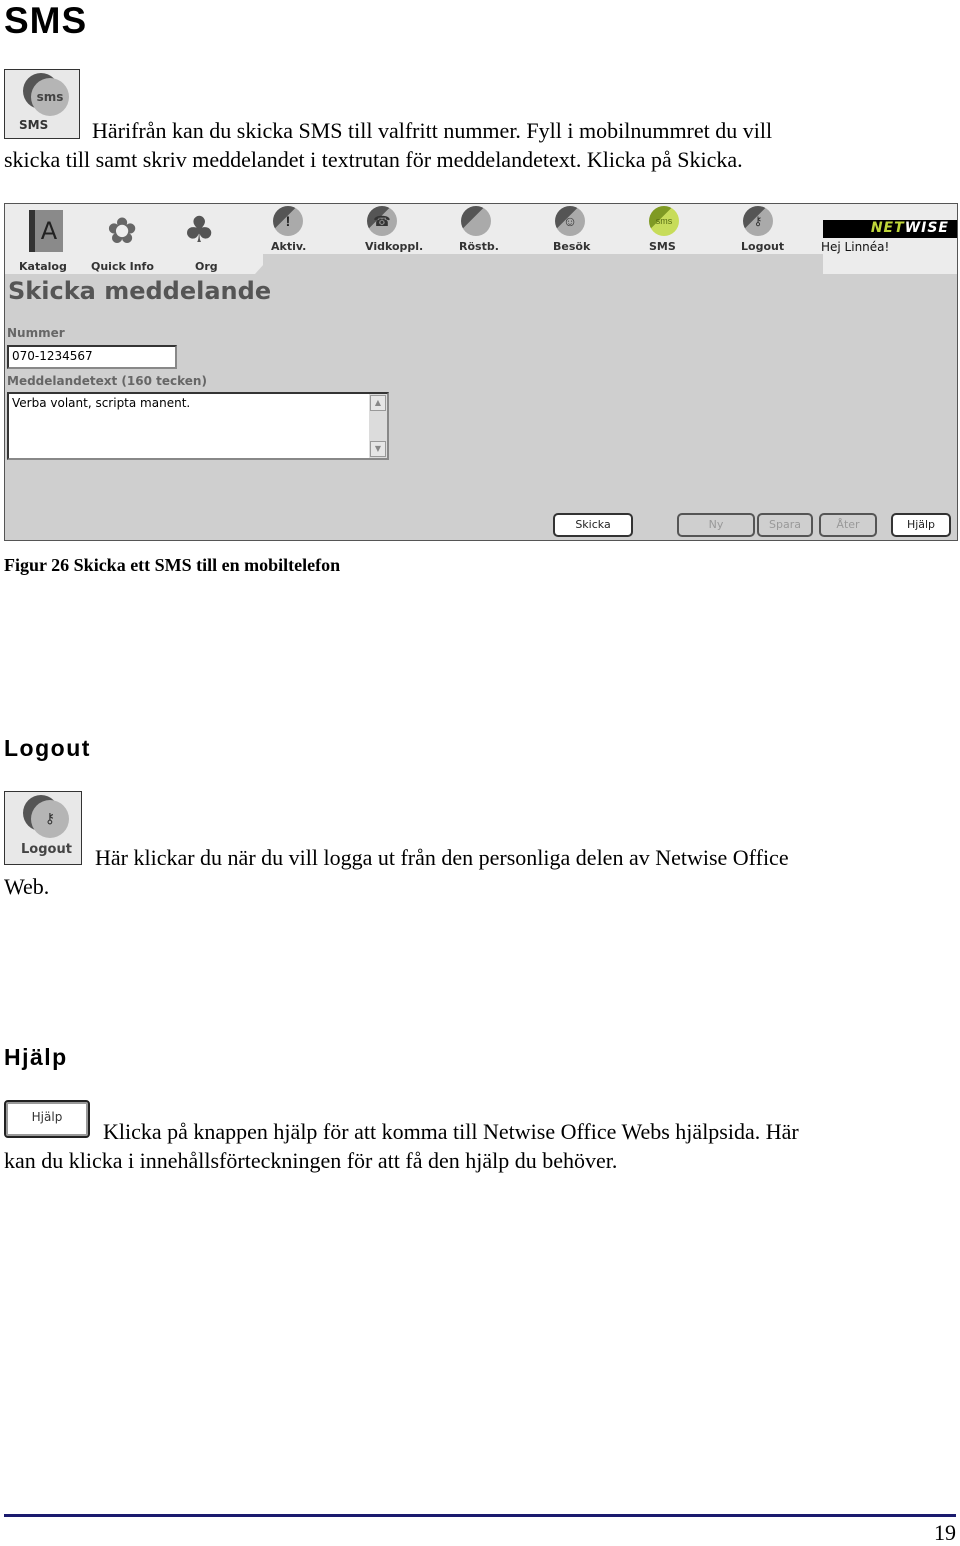 This screenshot has width=960, height=1546. Describe the element at coordinates (199, 230) in the screenshot. I see `tree-icon: ♣` at that location.